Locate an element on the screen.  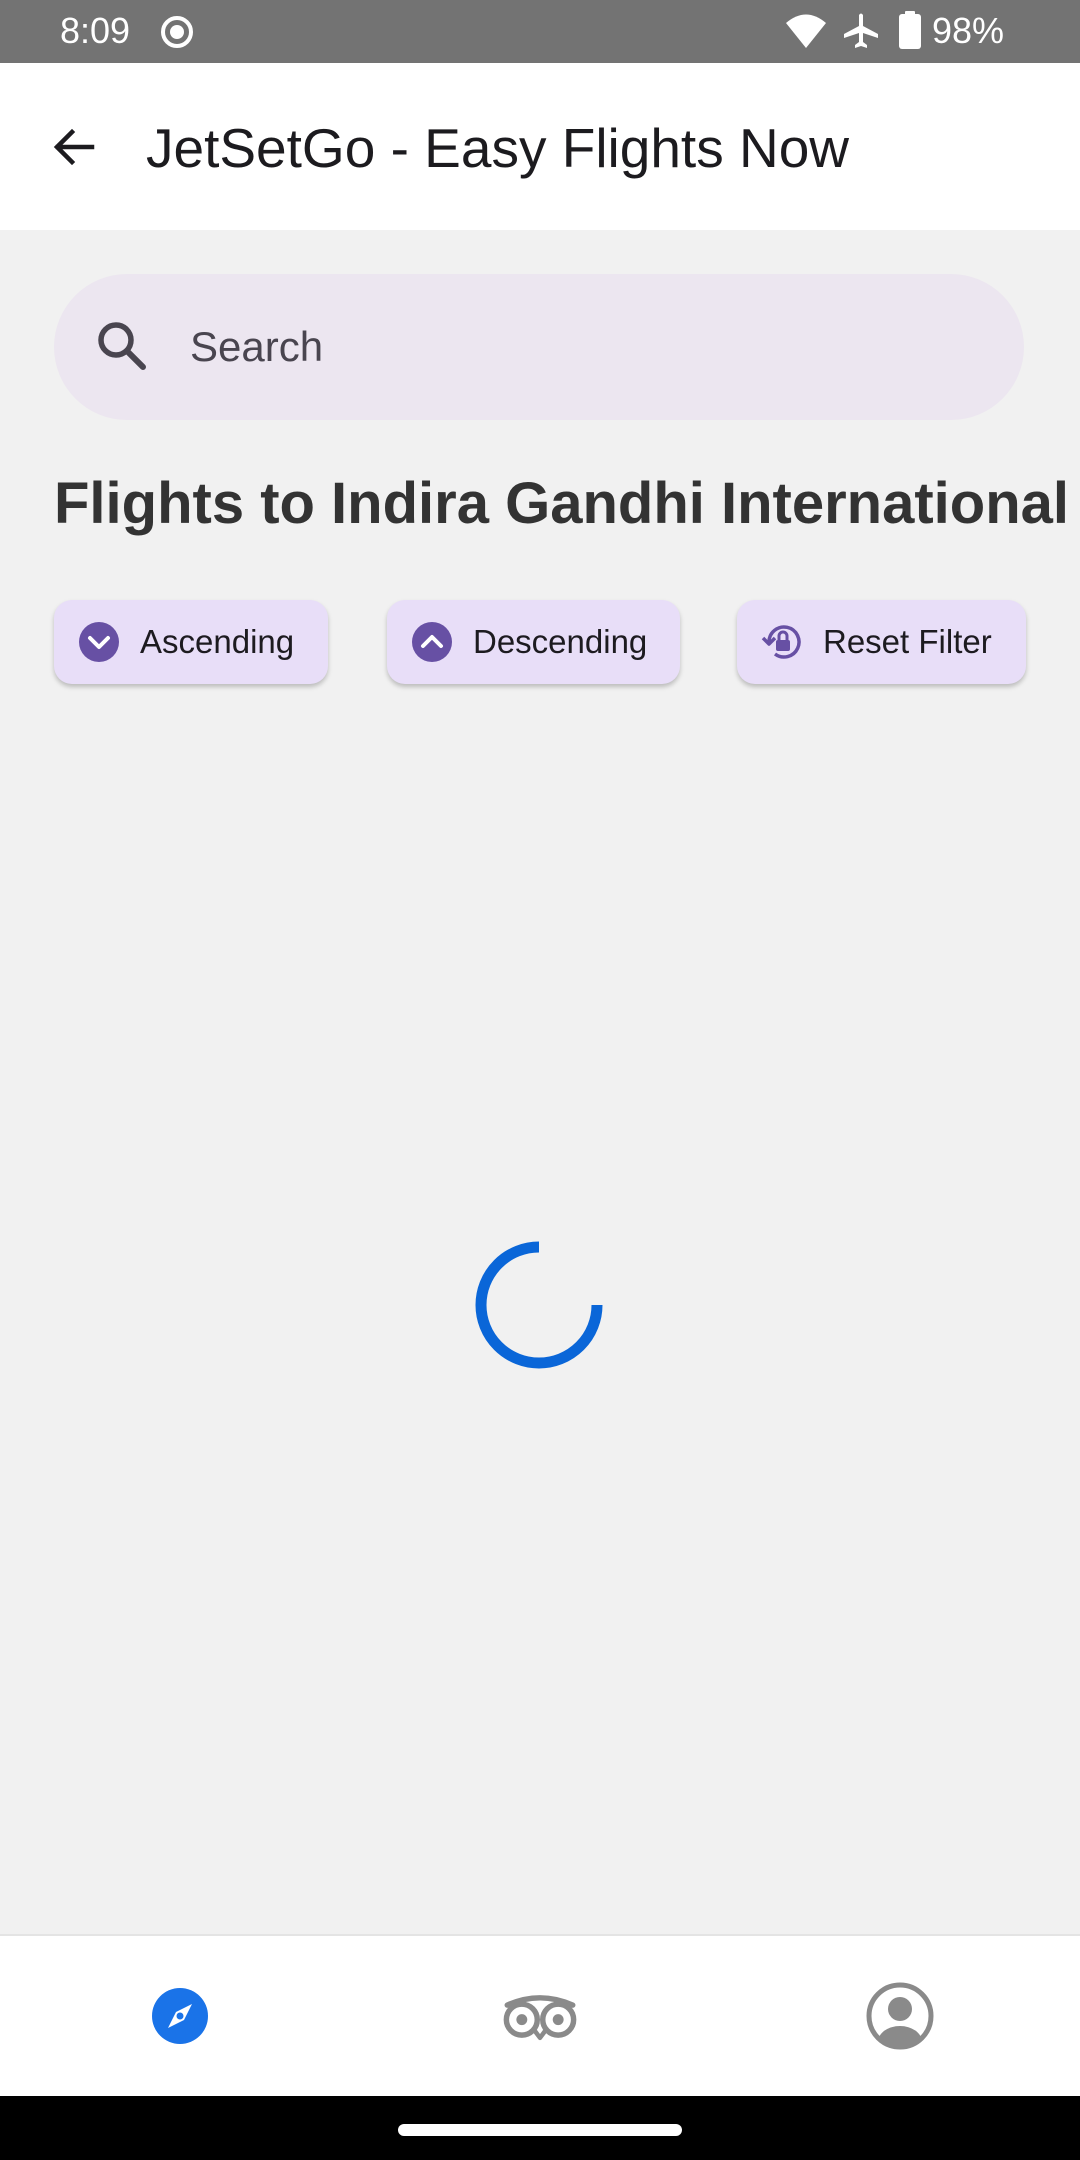
chevron-up-circle-icon is located at coordinates (432, 642).